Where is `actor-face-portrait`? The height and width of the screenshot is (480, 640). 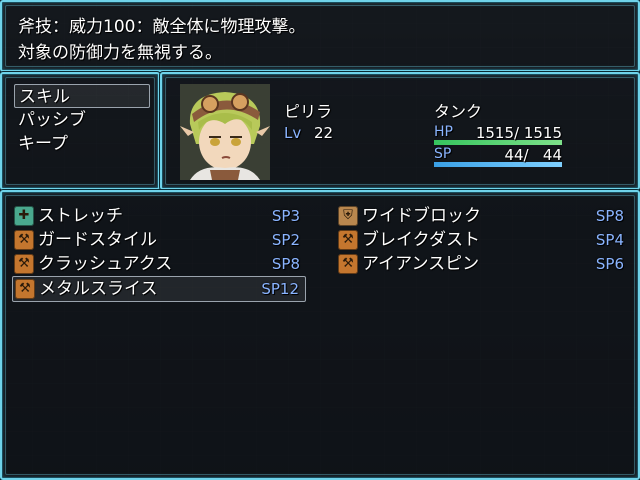 actor-face-portrait is located at coordinates (225, 132).